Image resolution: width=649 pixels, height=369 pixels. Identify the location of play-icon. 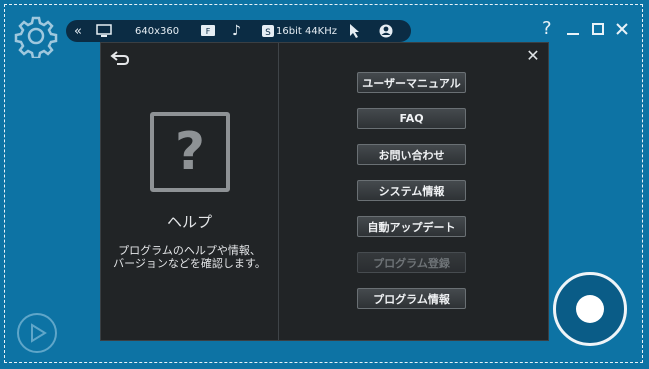
(39, 333).